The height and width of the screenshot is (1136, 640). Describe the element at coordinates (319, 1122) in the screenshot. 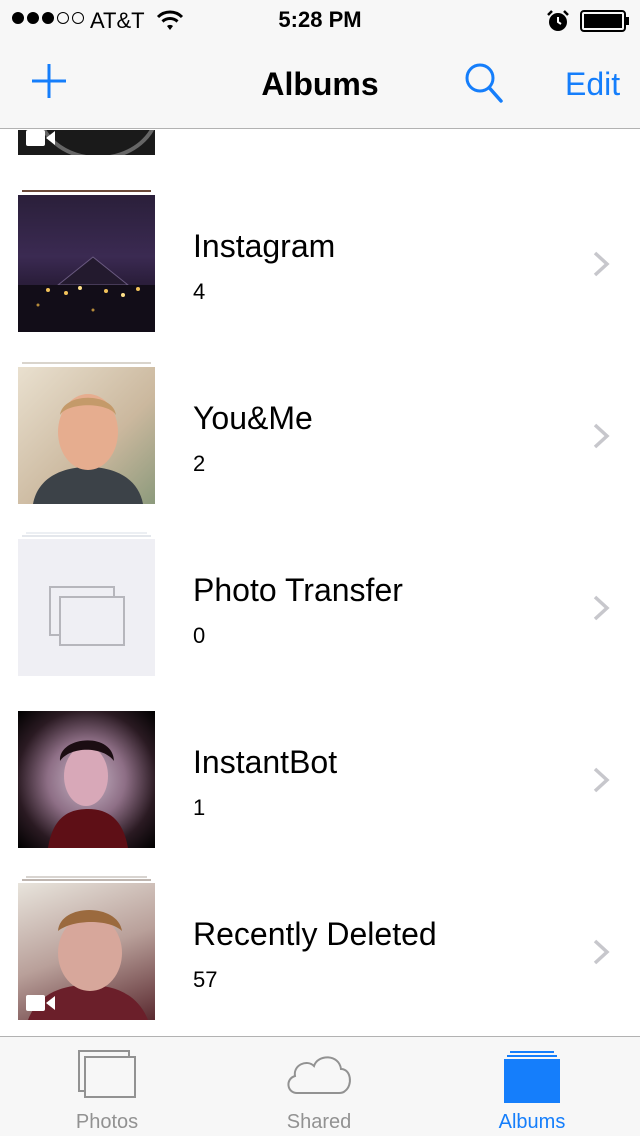

I see `tab-label: Shared` at that location.